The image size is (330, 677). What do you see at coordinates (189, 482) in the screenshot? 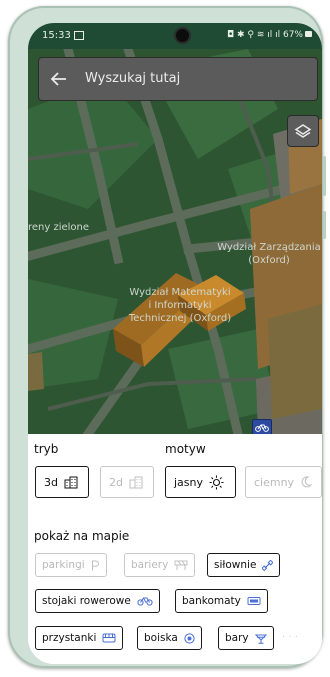
I see `theme-light-label: jasny` at bounding box center [189, 482].